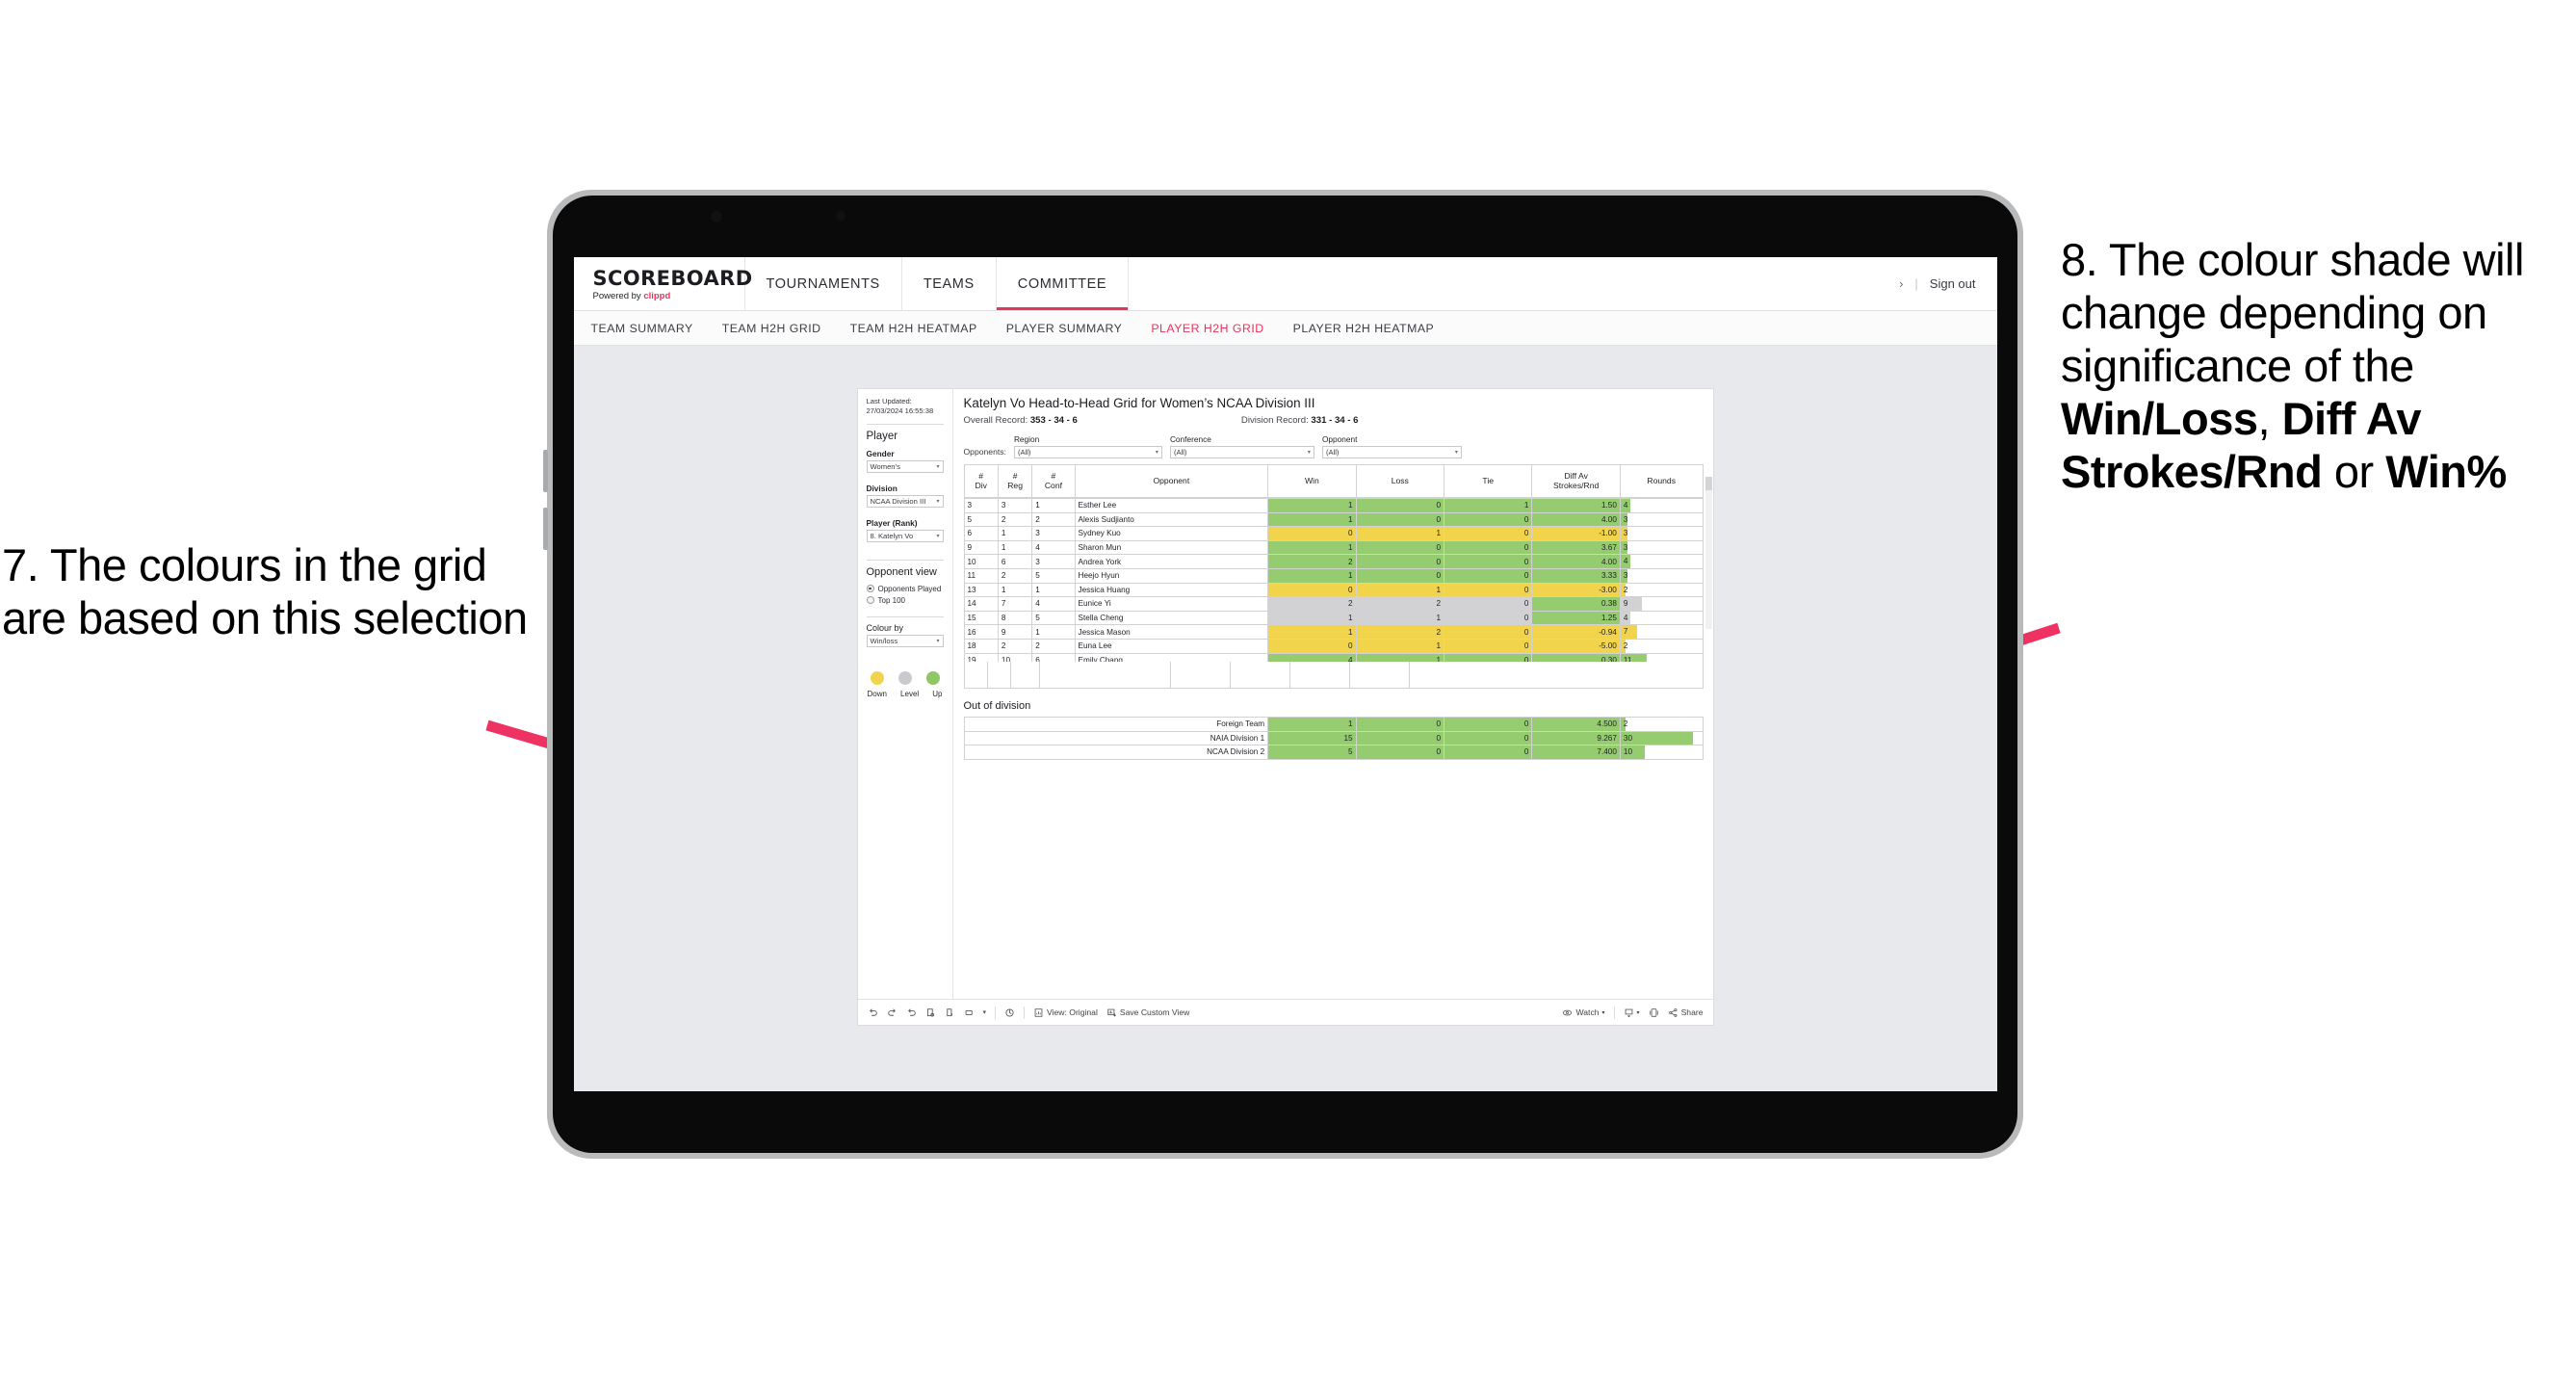 Image resolution: width=2576 pixels, height=1386 pixels. What do you see at coordinates (1241, 452) in the screenshot?
I see `conference-select: (All) ▾` at bounding box center [1241, 452].